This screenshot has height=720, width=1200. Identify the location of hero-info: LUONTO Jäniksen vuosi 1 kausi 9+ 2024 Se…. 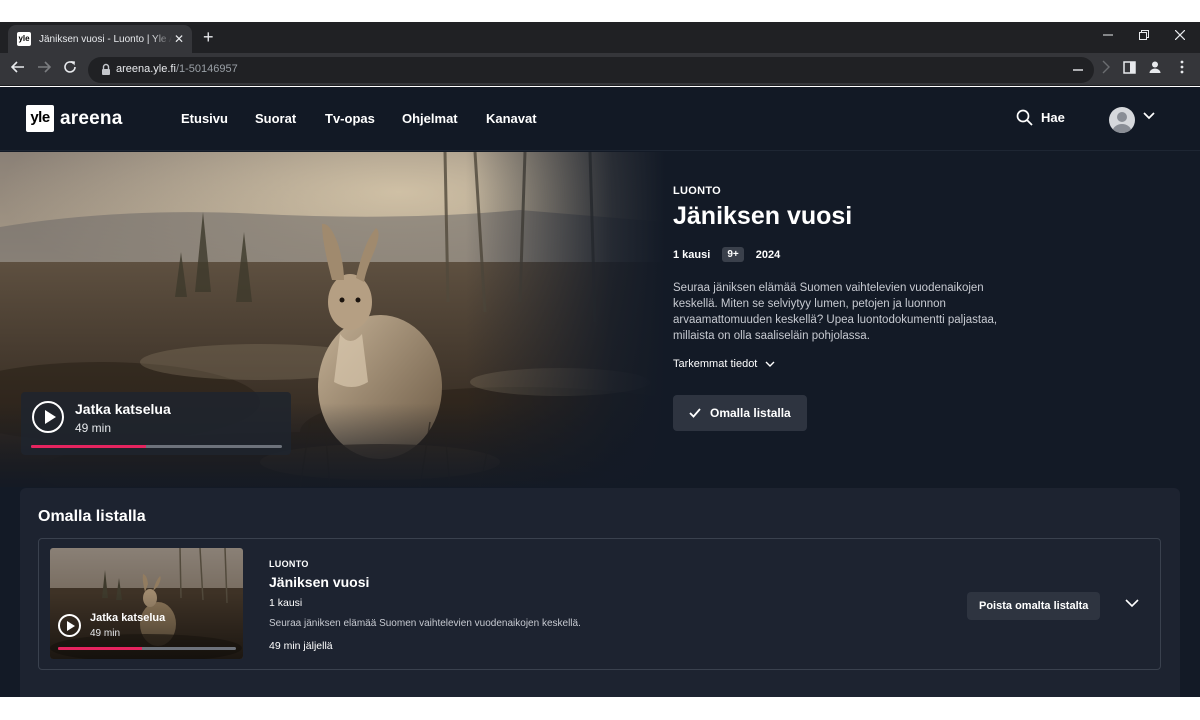
(843, 308).